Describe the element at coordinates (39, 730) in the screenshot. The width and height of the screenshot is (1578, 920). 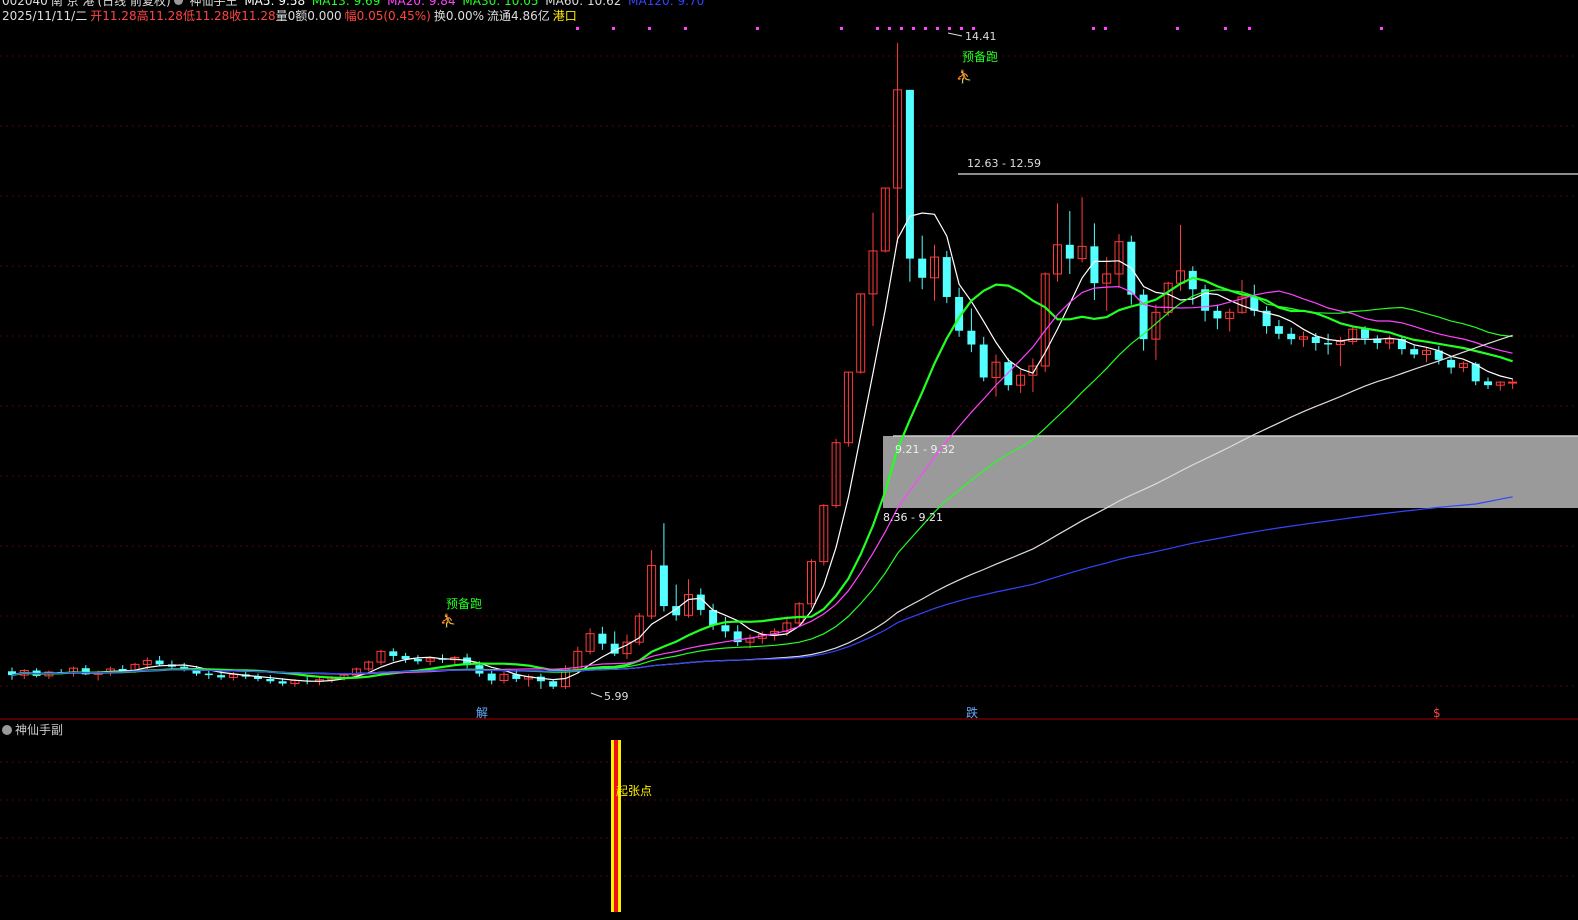
I see `sub-chart-name: 神仙手副` at that location.